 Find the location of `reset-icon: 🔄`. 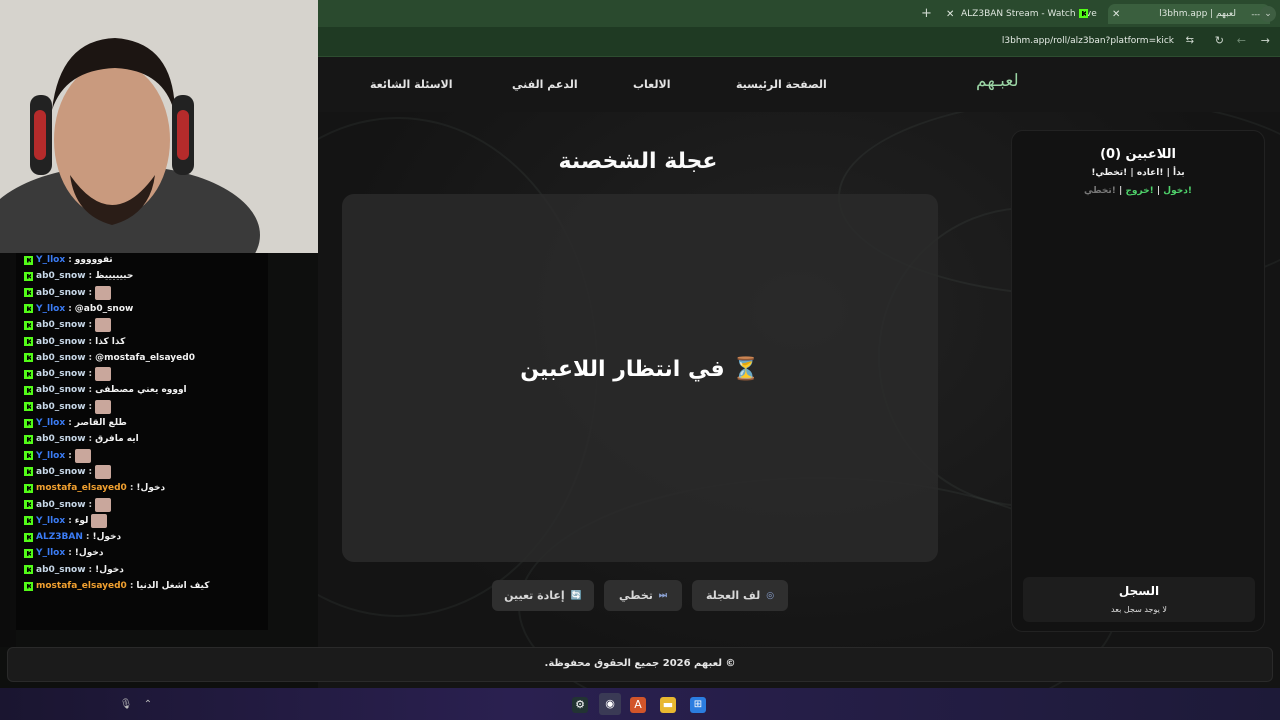

reset-icon: 🔄 is located at coordinates (576, 595).